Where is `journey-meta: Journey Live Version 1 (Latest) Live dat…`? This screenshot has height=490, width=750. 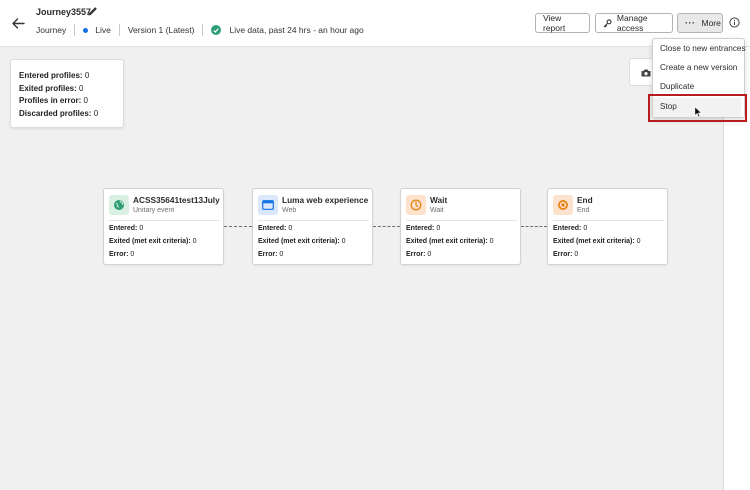
journey-meta: Journey Live Version 1 (Latest) Live dat… is located at coordinates (200, 30).